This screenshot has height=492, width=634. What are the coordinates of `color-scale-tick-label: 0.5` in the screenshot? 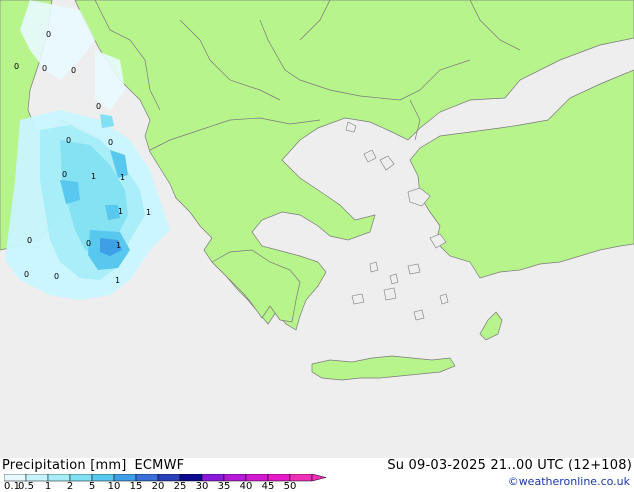 It's located at (26, 486).